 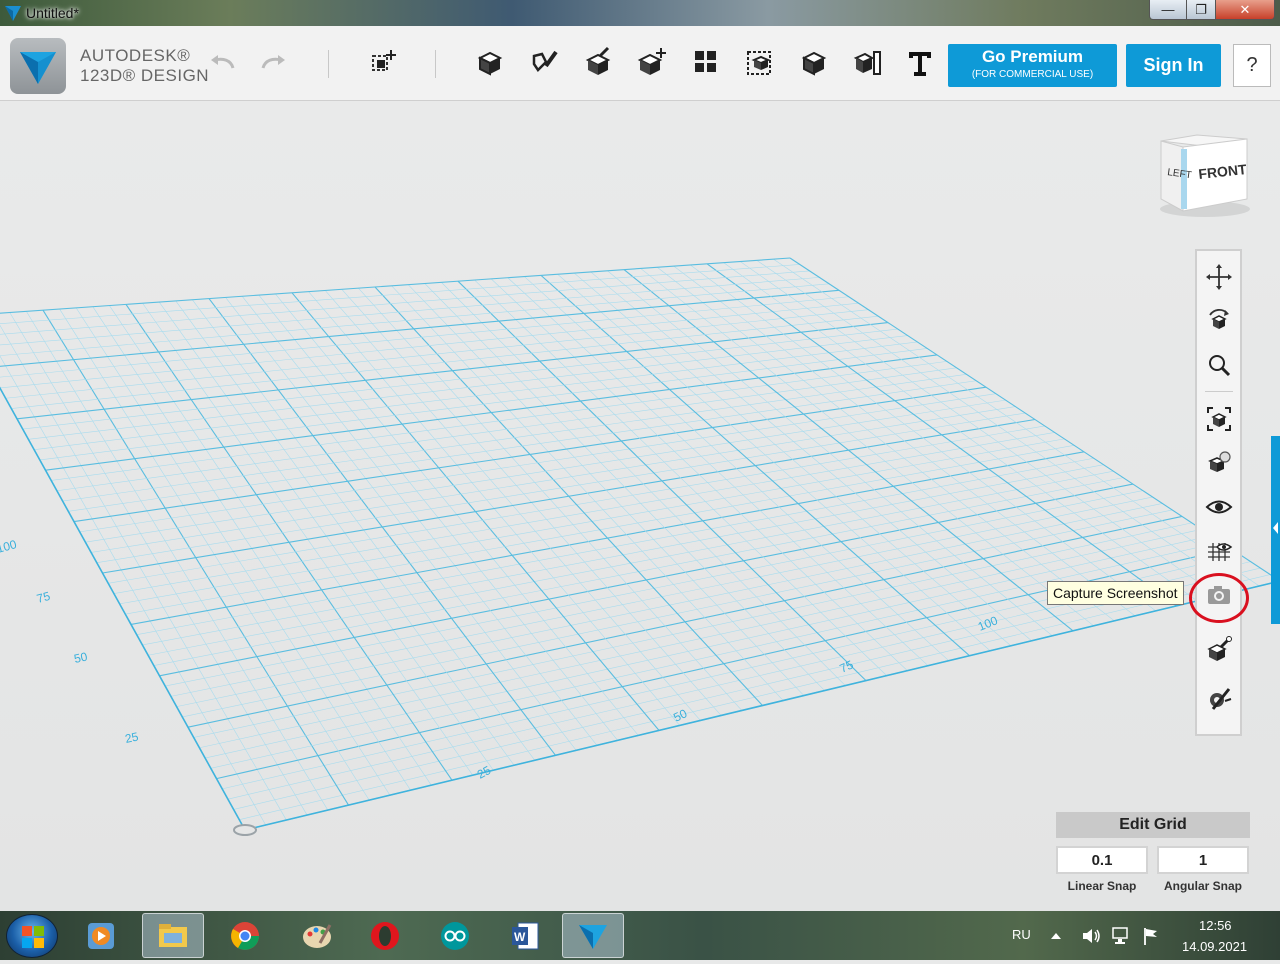 I want to click on sketch-icon, so click(x=544, y=62).